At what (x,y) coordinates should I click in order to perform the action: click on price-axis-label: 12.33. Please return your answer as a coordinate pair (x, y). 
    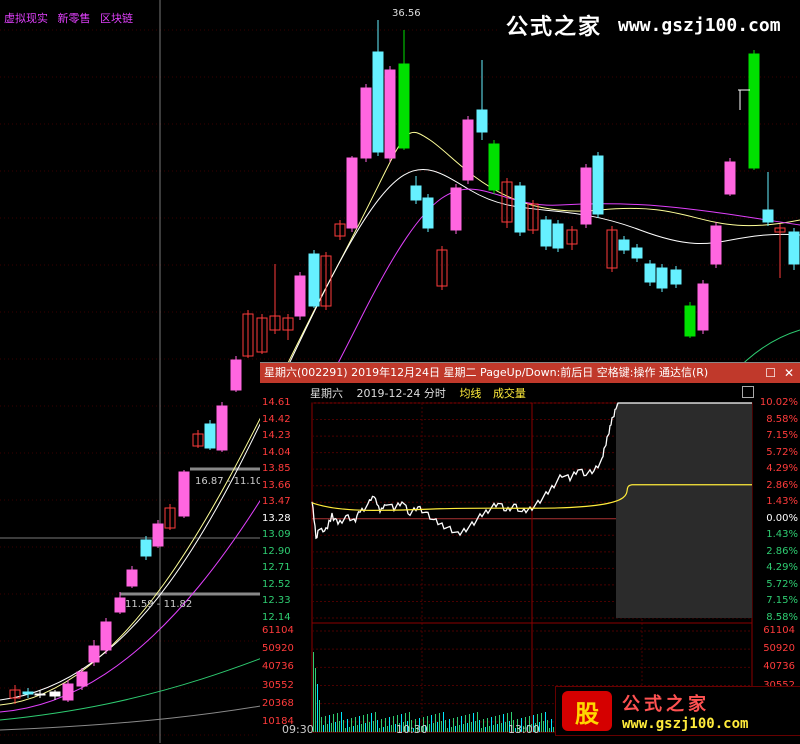
    Looking at the image, I should click on (276, 601).